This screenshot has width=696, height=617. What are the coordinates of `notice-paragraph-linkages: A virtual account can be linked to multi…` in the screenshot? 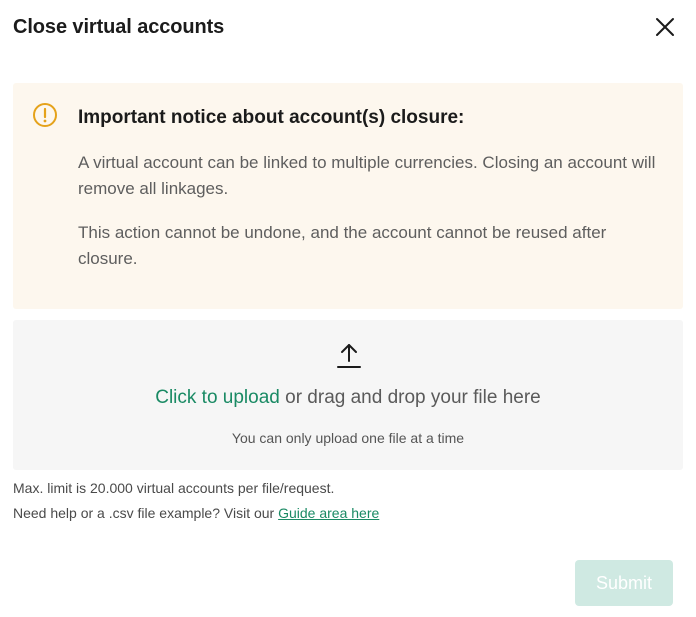 It's located at (367, 175).